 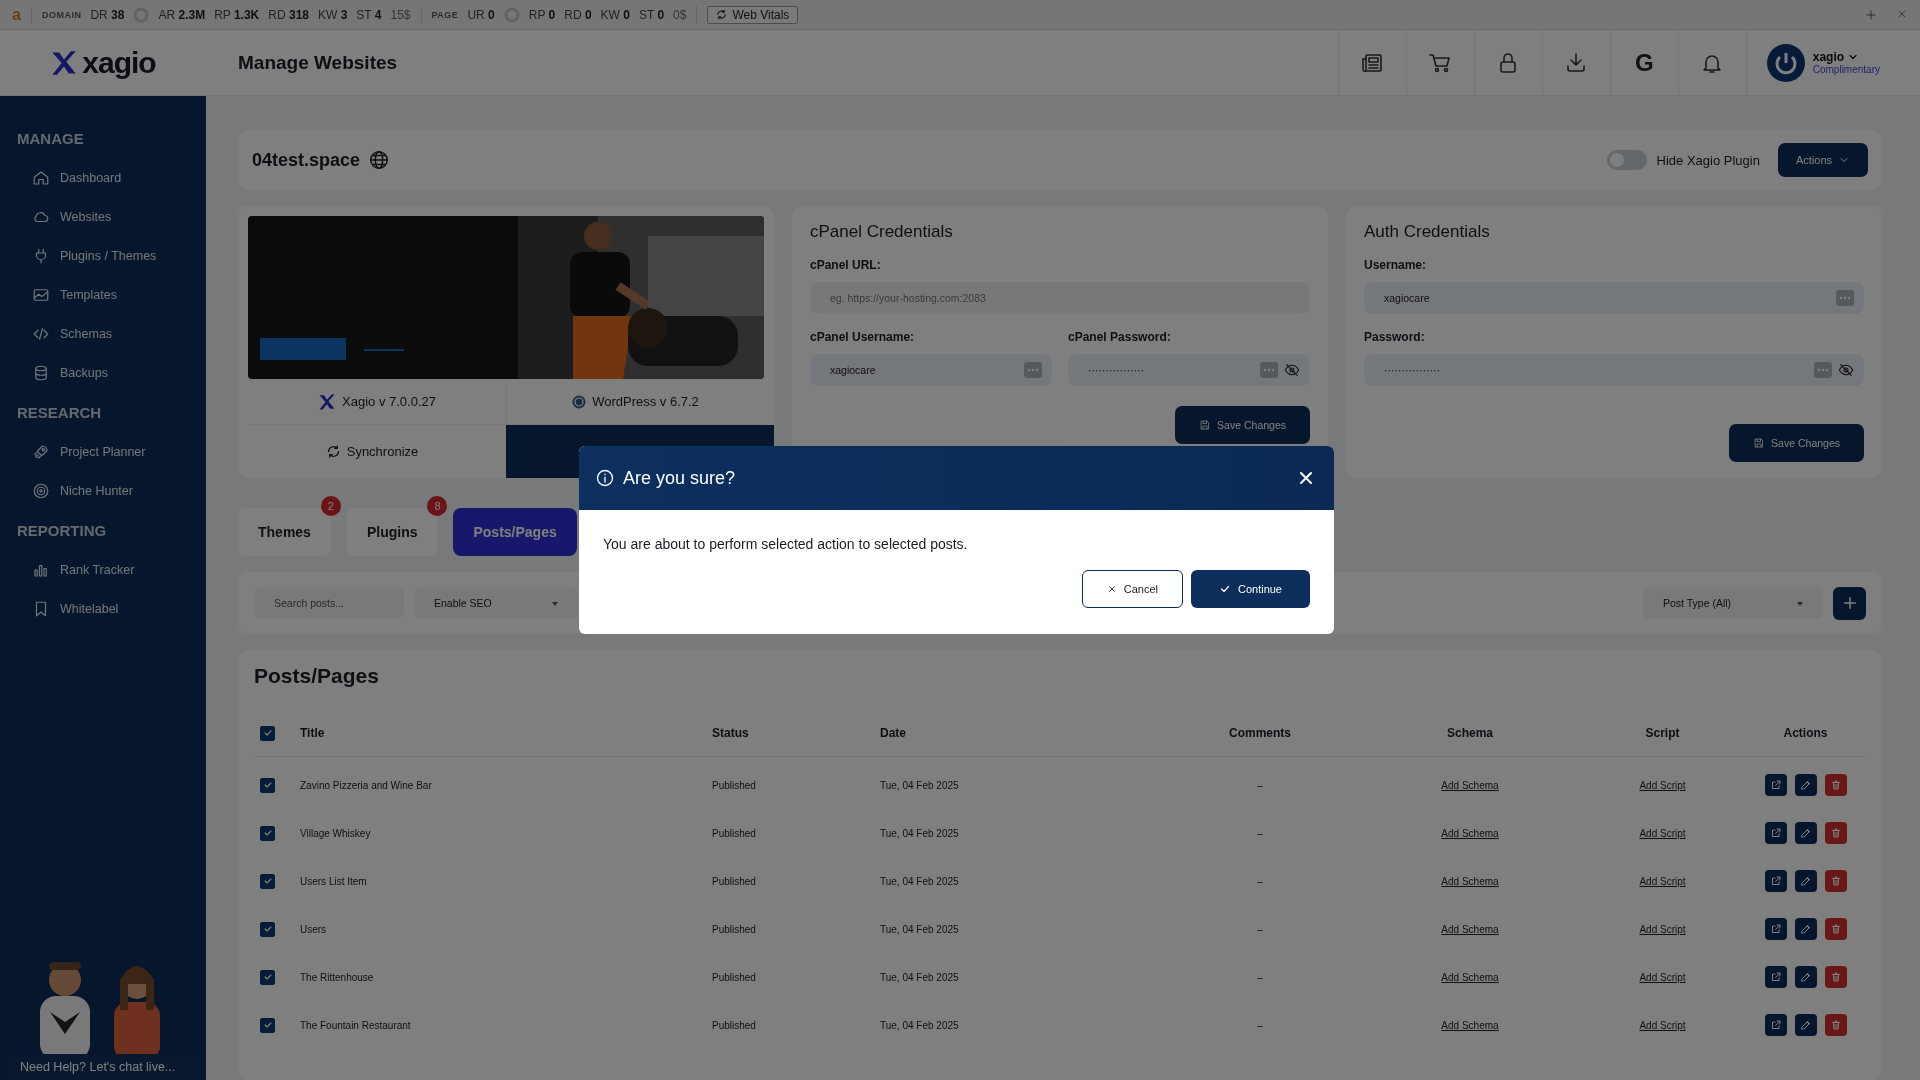 What do you see at coordinates (786, 544) in the screenshot?
I see `dialog-message: You are about to perform selected action to selected posts.` at bounding box center [786, 544].